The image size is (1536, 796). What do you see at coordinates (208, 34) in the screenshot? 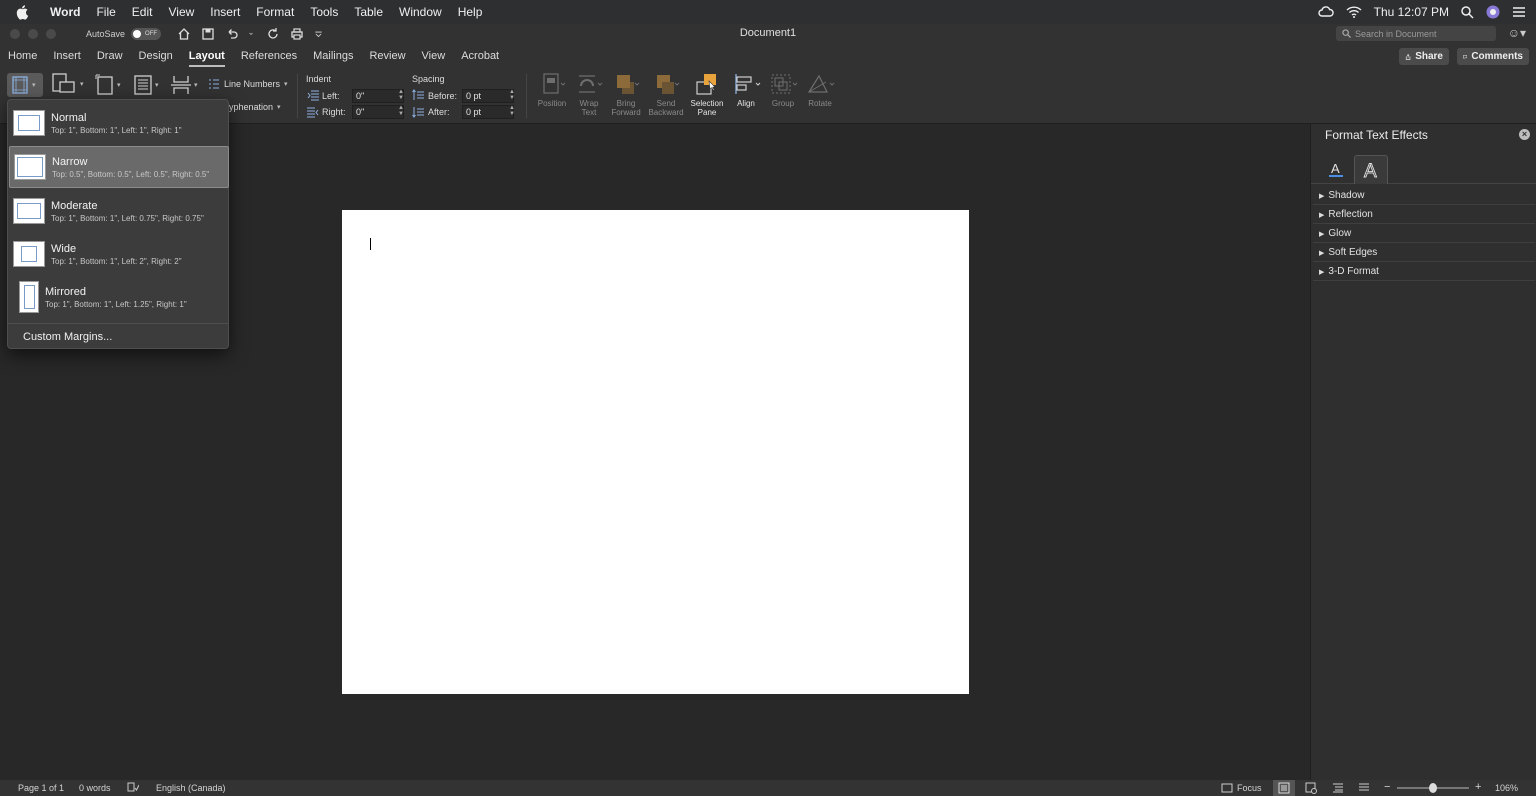
I see `save-icon` at bounding box center [208, 34].